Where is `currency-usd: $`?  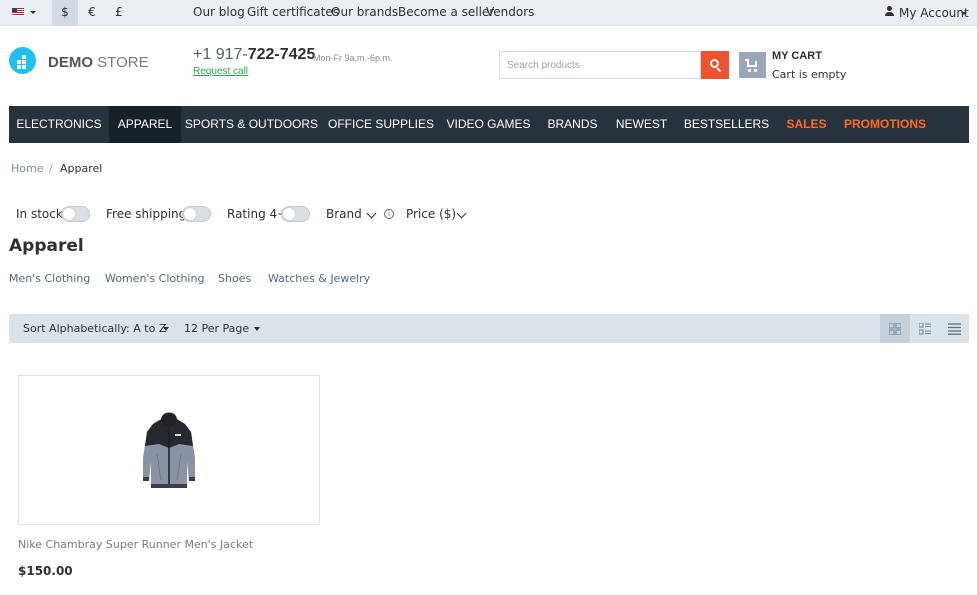
currency-usd: $ is located at coordinates (65, 13).